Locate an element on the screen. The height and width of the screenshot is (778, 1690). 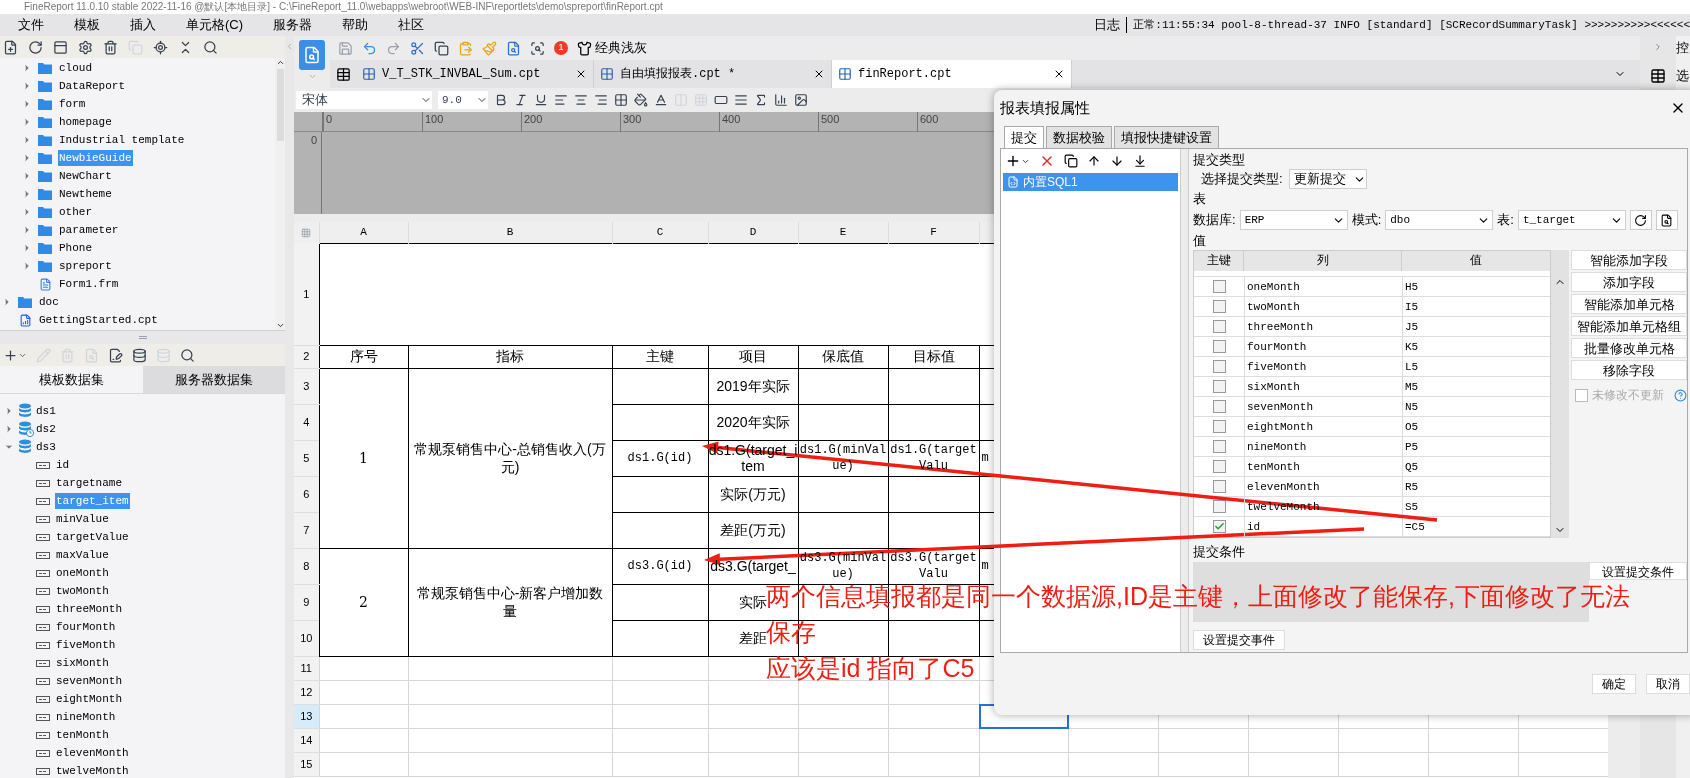
menu-item: 服务器 is located at coordinates (293, 25).